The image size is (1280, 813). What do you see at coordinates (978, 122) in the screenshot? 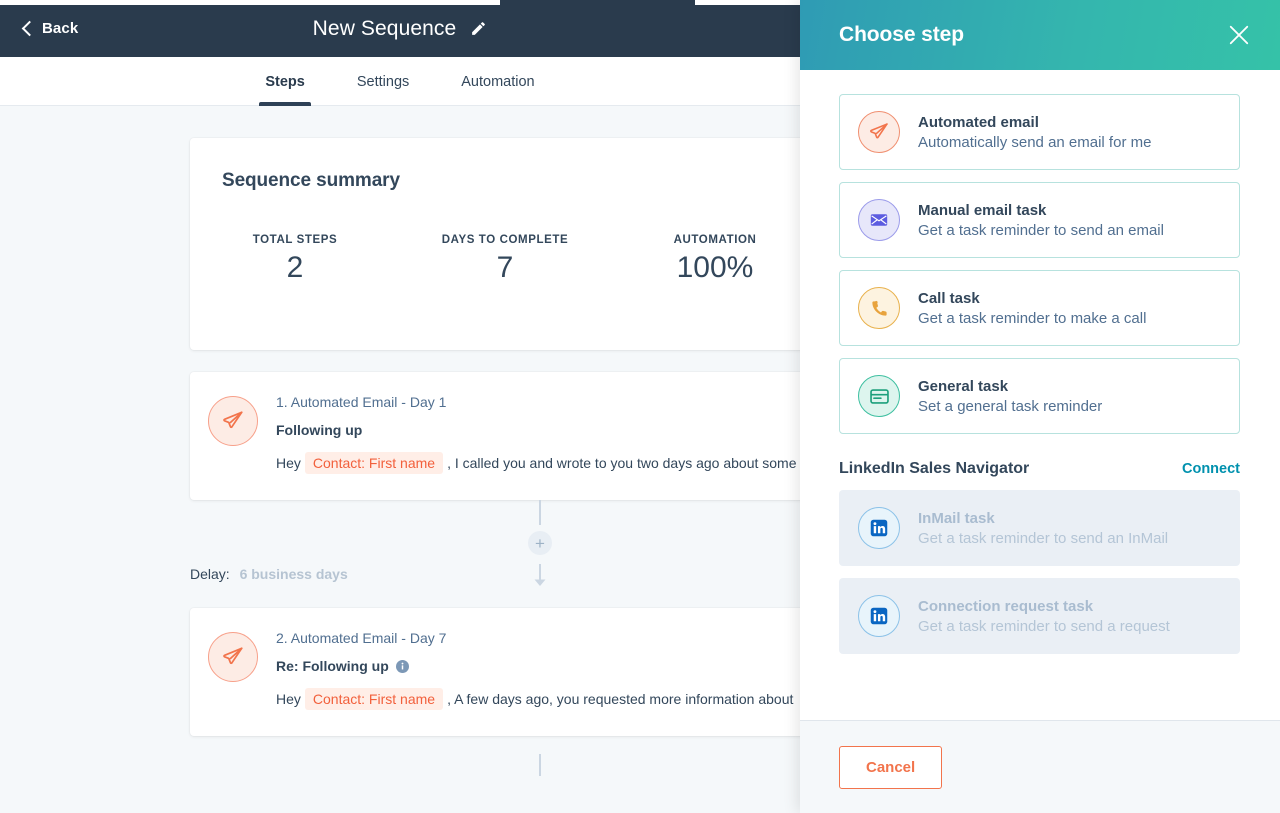
I see `option-title: Automated email` at bounding box center [978, 122].